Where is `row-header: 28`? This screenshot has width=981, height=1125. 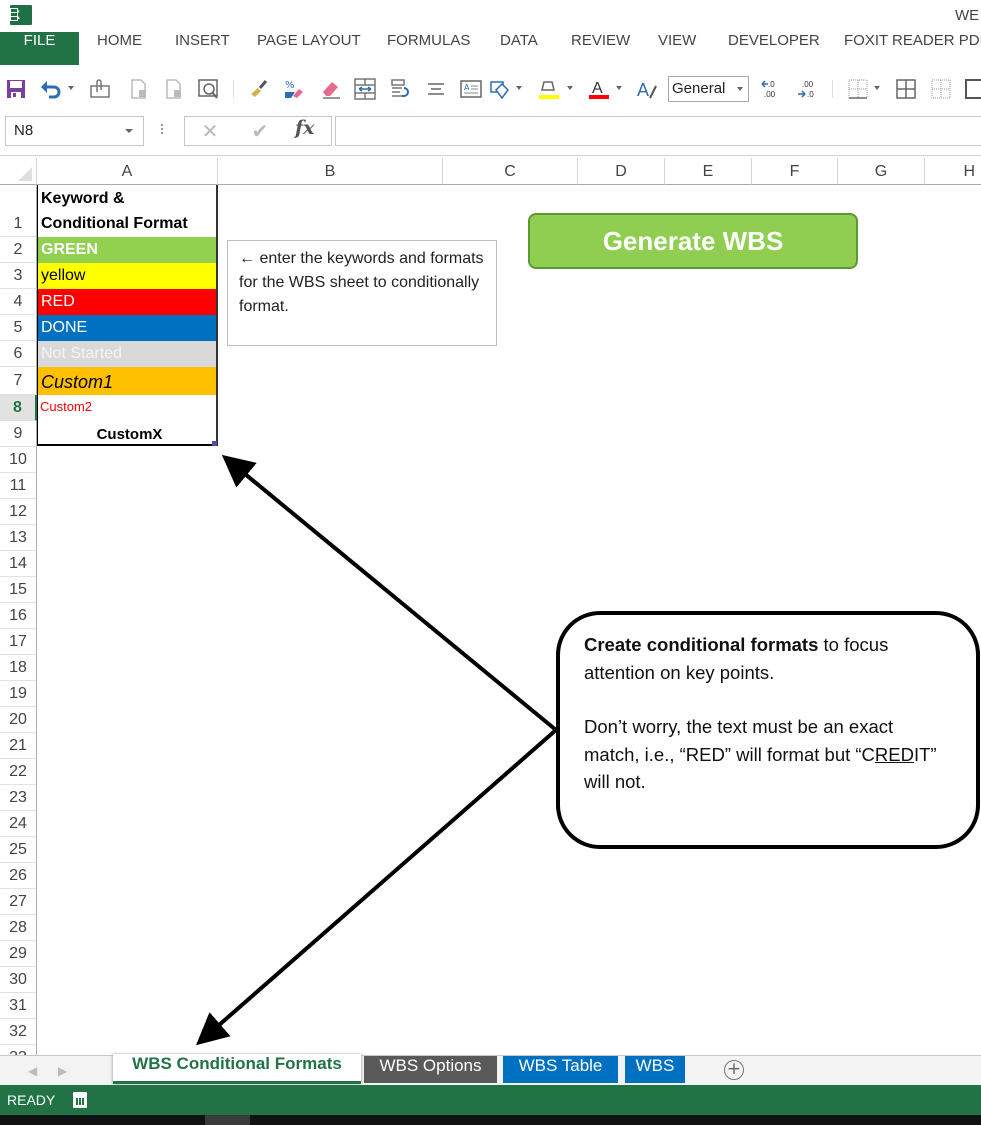
row-header: 28 is located at coordinates (18, 928).